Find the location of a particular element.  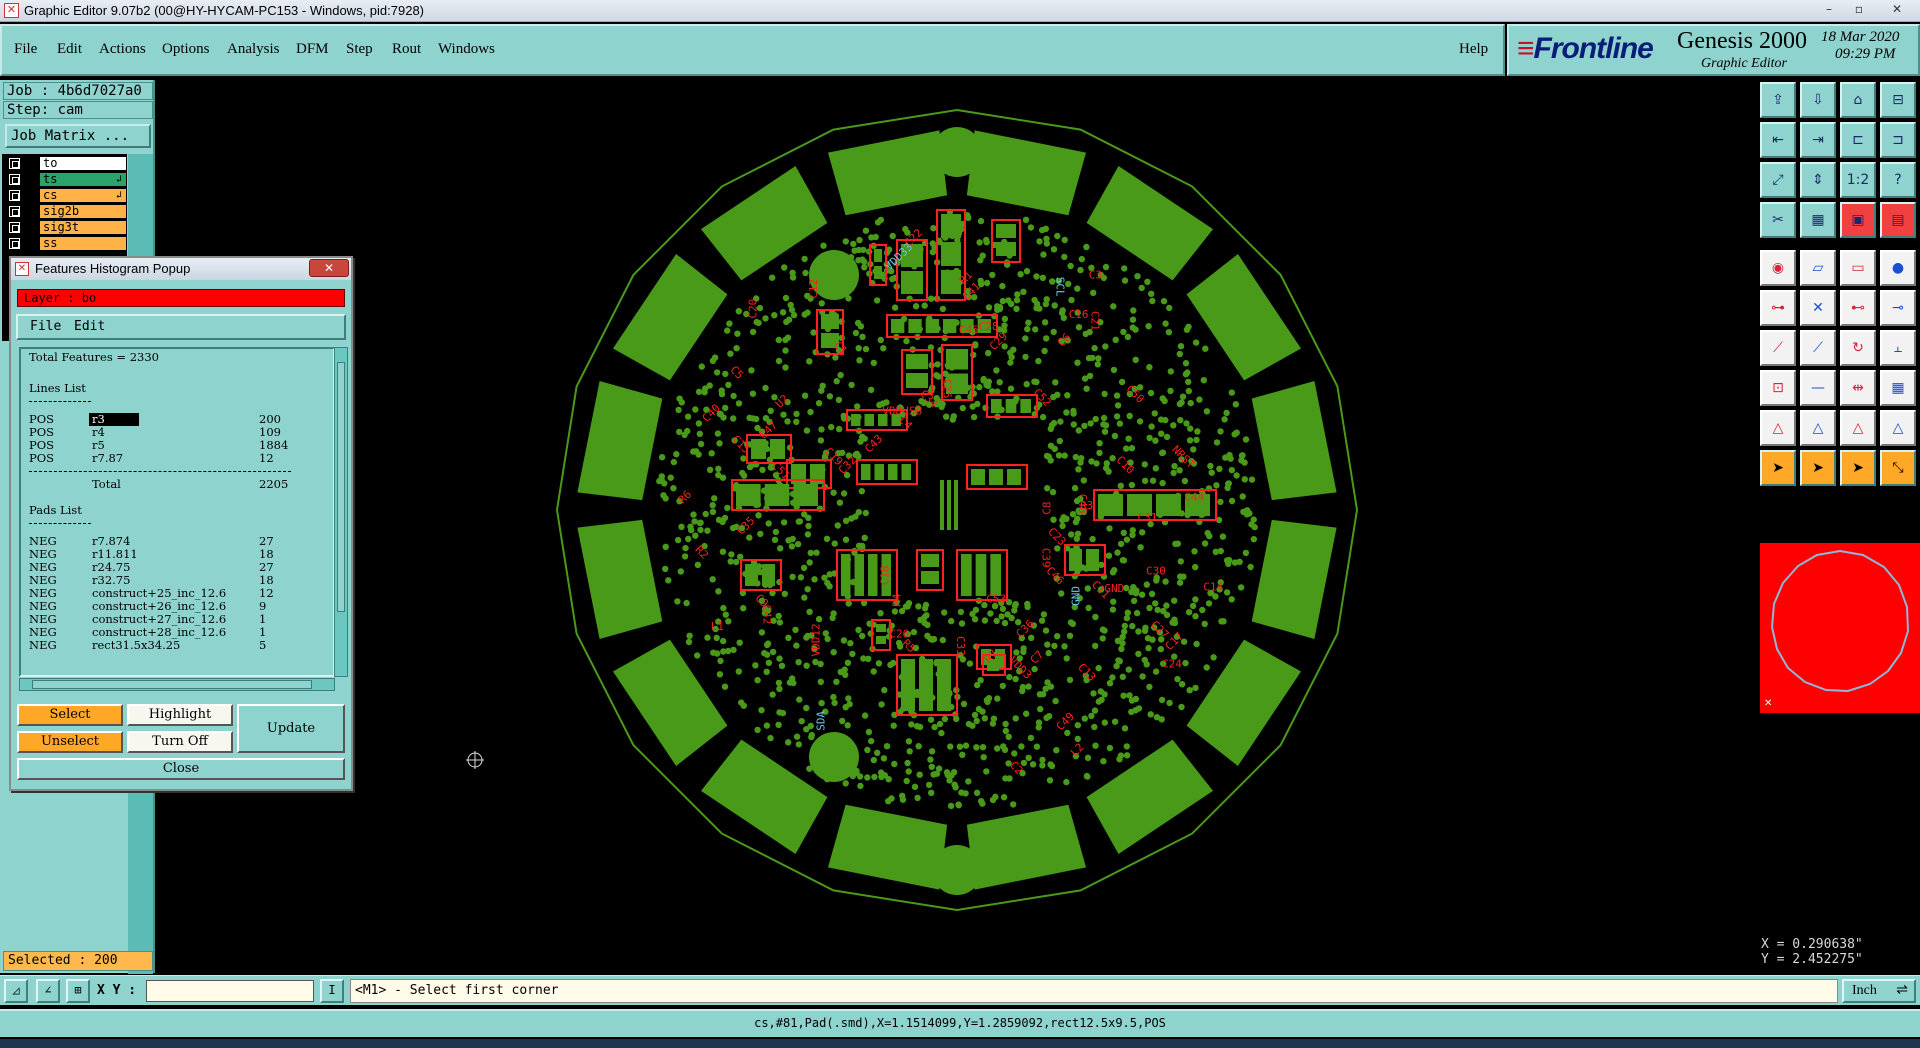

popup-menu-edit: Edit is located at coordinates (89, 326).